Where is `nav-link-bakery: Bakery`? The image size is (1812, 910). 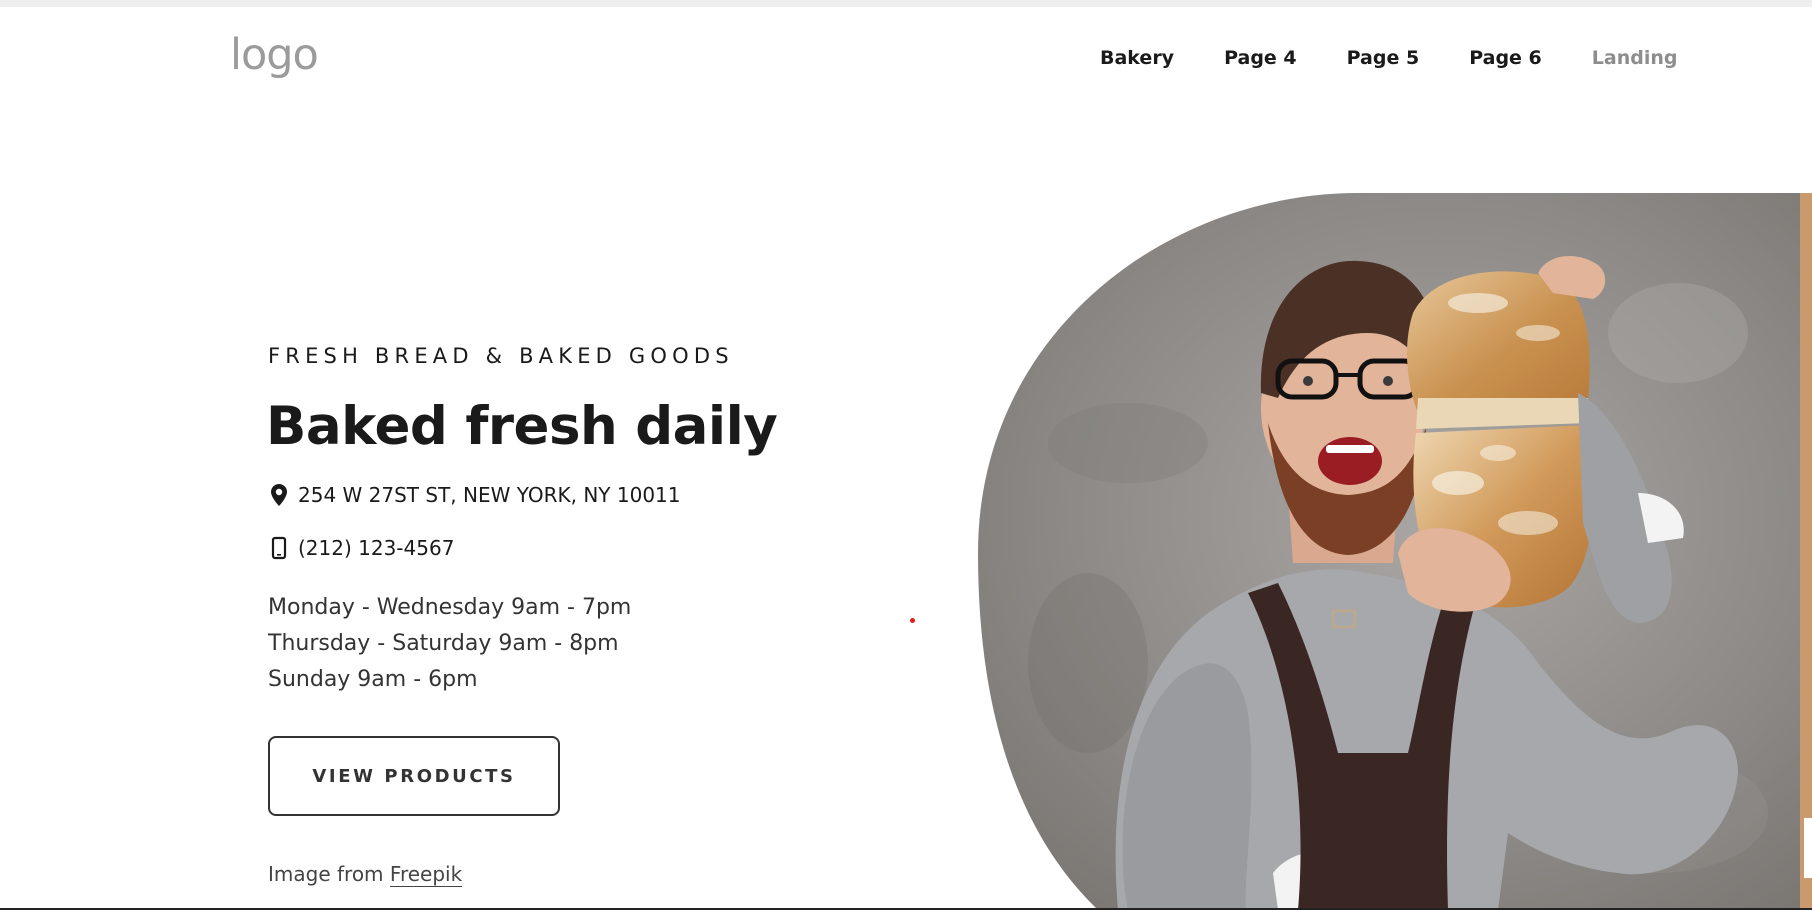
nav-link-bakery: Bakery is located at coordinates (1137, 58).